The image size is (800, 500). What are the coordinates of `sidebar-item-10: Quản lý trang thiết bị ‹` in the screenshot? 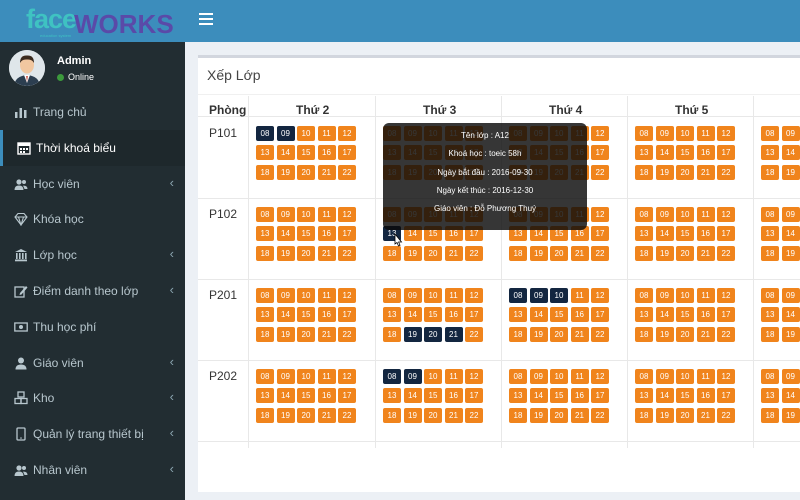 It's located at (92, 434).